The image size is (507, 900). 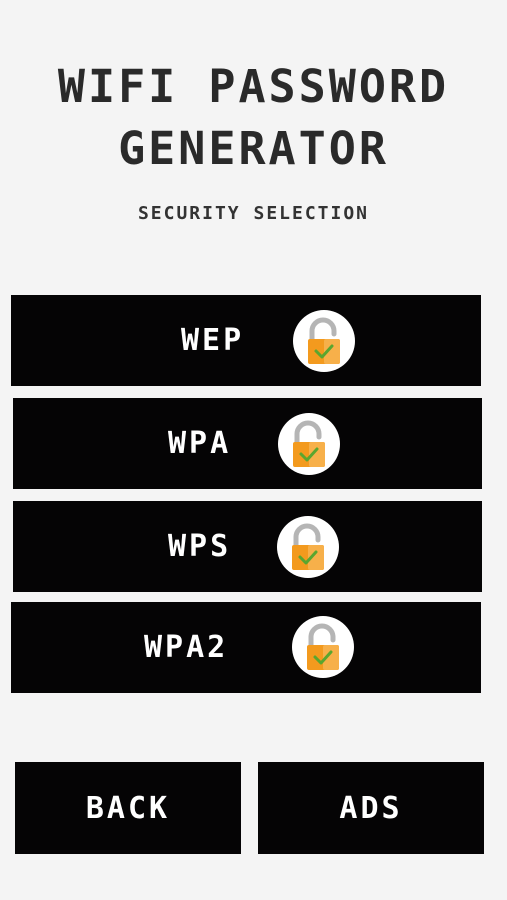 I want to click on option-wps-label: WPS, so click(x=200, y=546).